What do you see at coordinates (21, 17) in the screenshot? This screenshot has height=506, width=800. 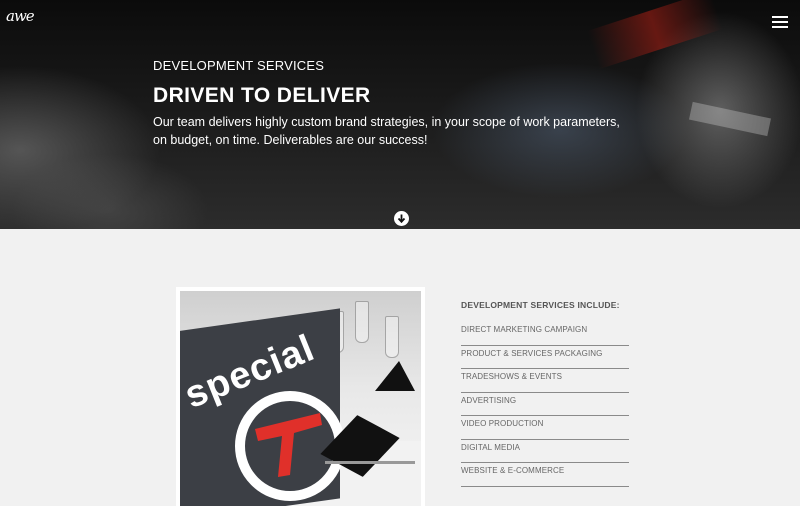 I see `awe-logo-icon: awe` at bounding box center [21, 17].